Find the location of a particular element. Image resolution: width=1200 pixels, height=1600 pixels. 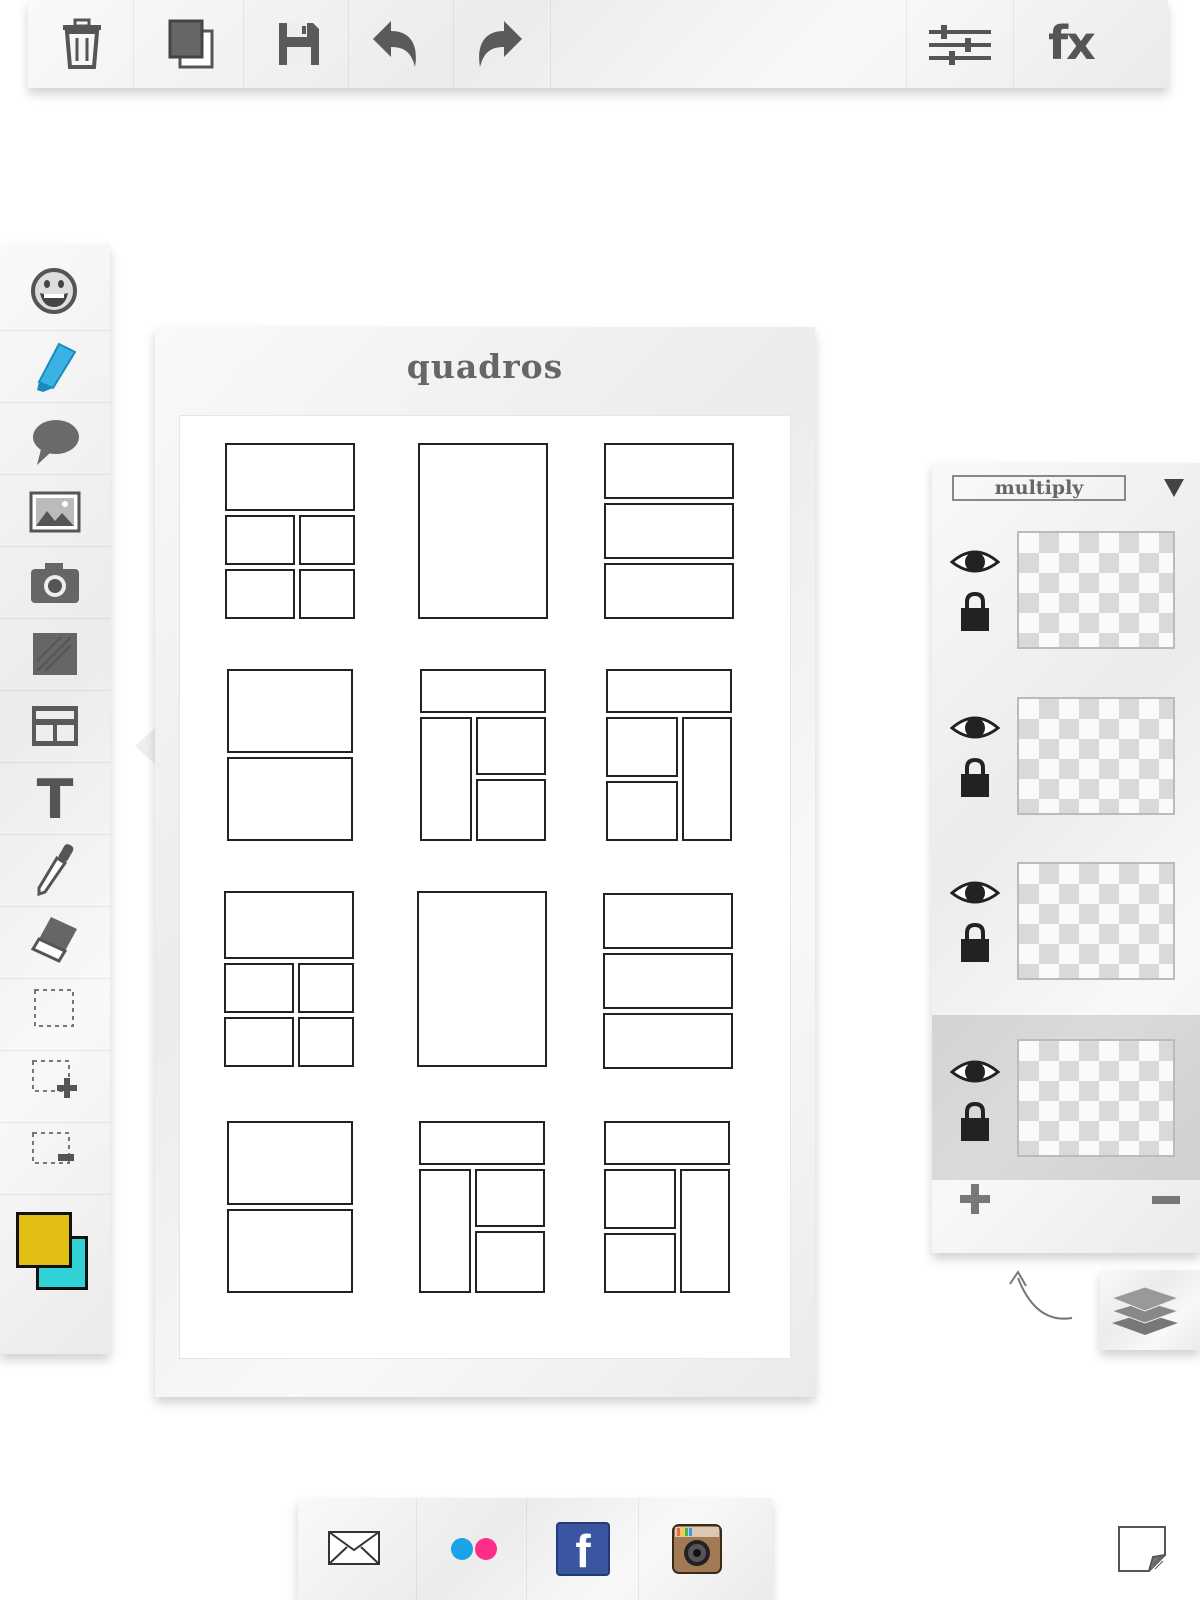

left-toolbar: T is located at coordinates (55, 799).